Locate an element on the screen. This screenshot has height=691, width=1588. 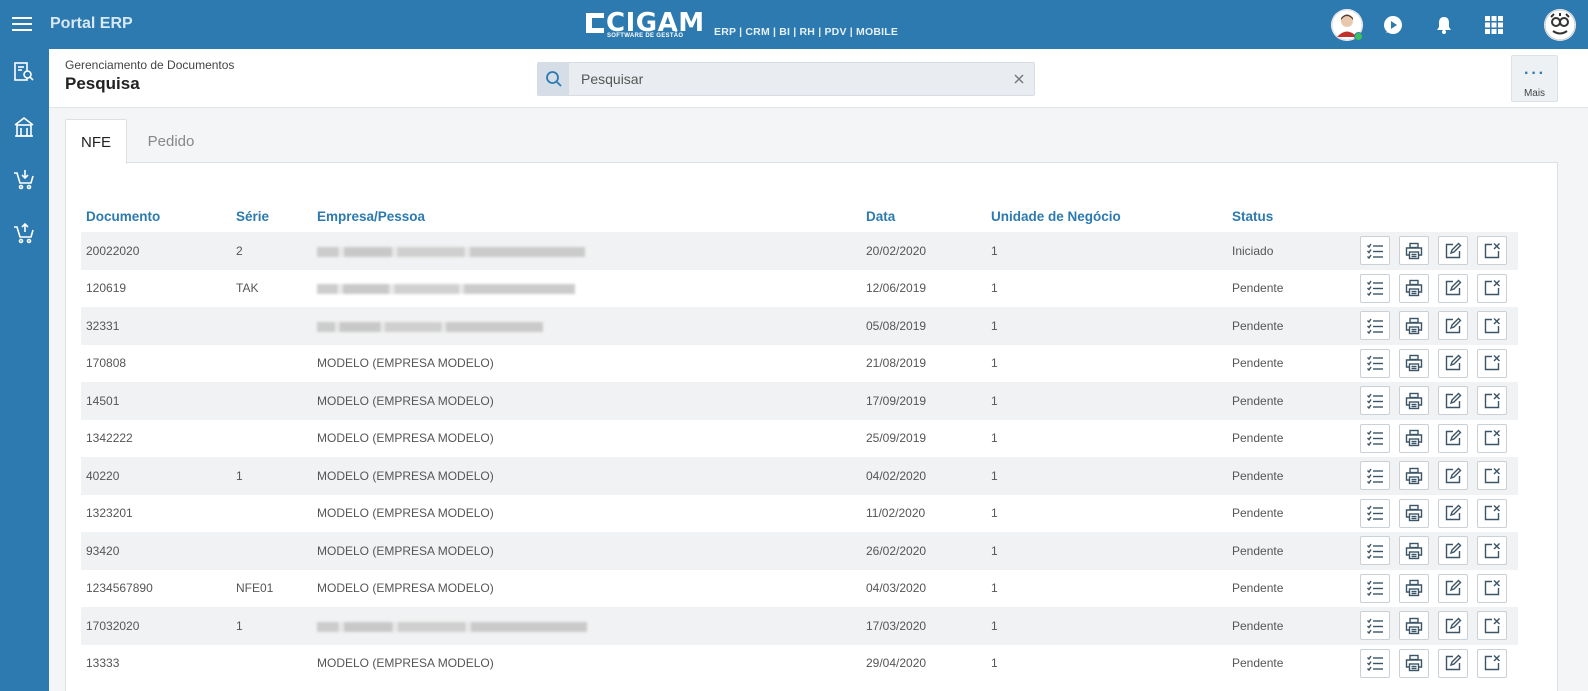
document-search-icon is located at coordinates (24, 71).